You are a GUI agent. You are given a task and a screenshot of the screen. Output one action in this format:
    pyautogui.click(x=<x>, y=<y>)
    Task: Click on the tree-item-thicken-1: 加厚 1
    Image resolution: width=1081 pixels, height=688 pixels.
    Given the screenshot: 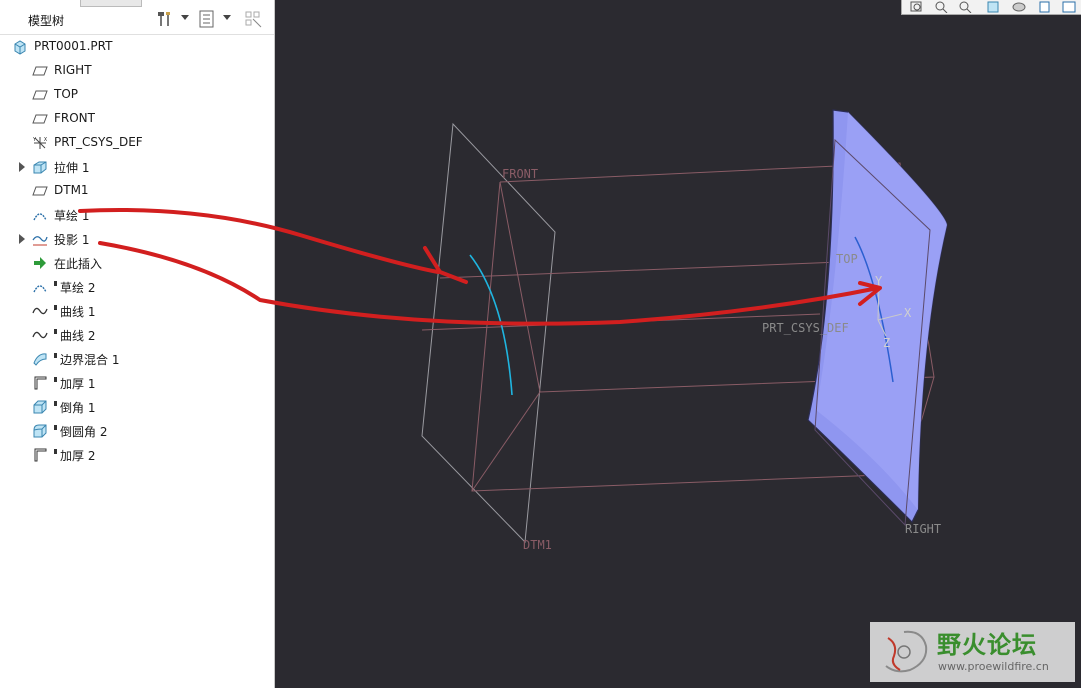 What is the action you would take?
    pyautogui.click(x=135, y=383)
    